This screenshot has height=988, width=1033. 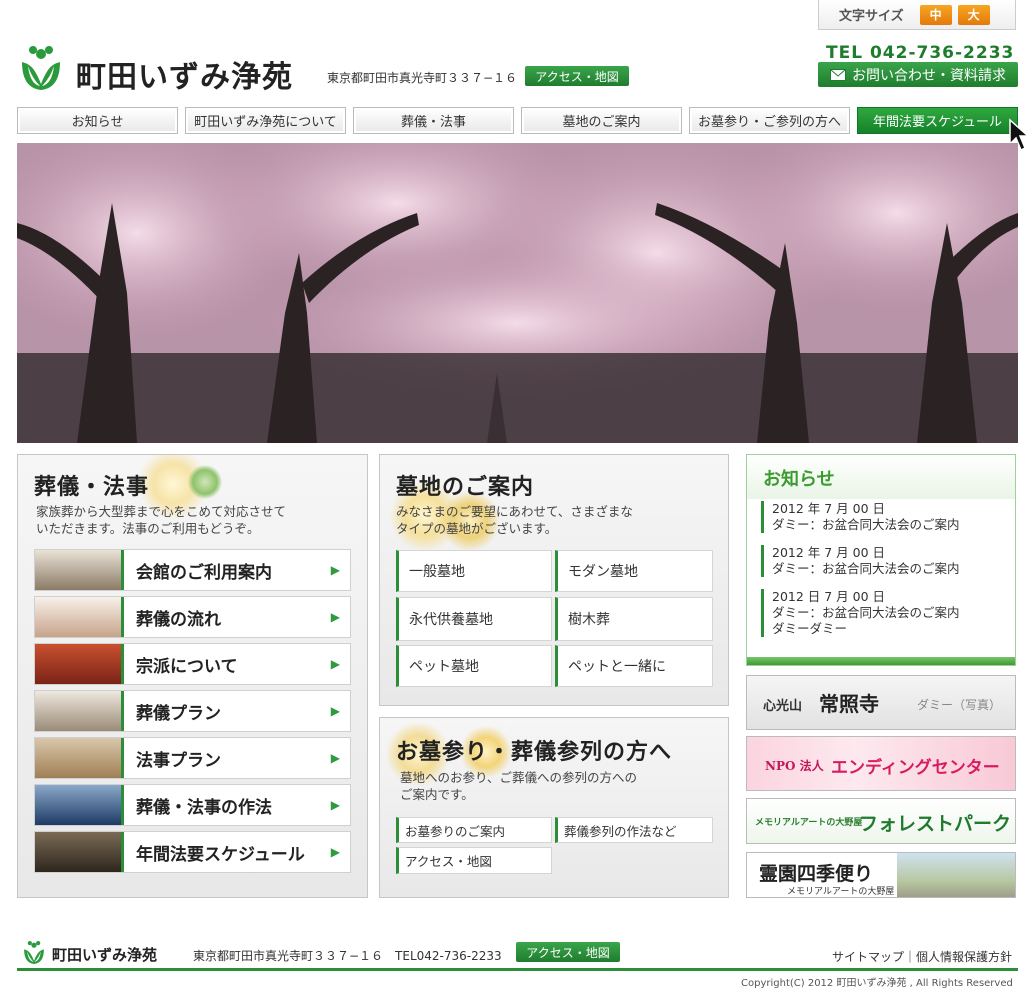 I want to click on seasons-subtitle: メモリアルアートの大野屋, so click(x=841, y=892).